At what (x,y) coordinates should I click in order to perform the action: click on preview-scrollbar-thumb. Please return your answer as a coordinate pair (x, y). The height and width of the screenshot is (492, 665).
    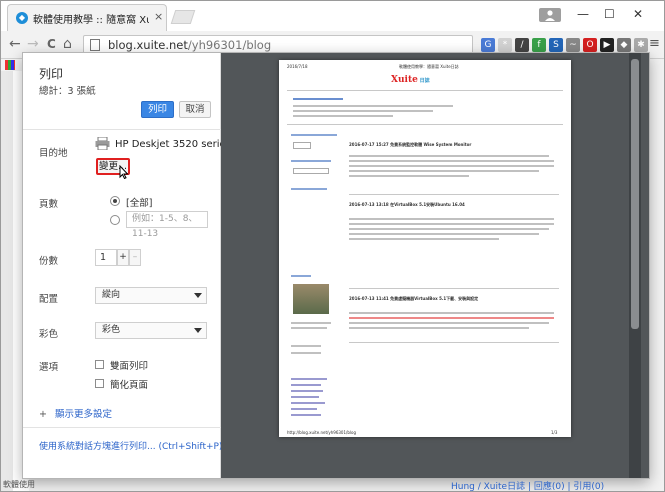
    Looking at the image, I should click on (635, 194).